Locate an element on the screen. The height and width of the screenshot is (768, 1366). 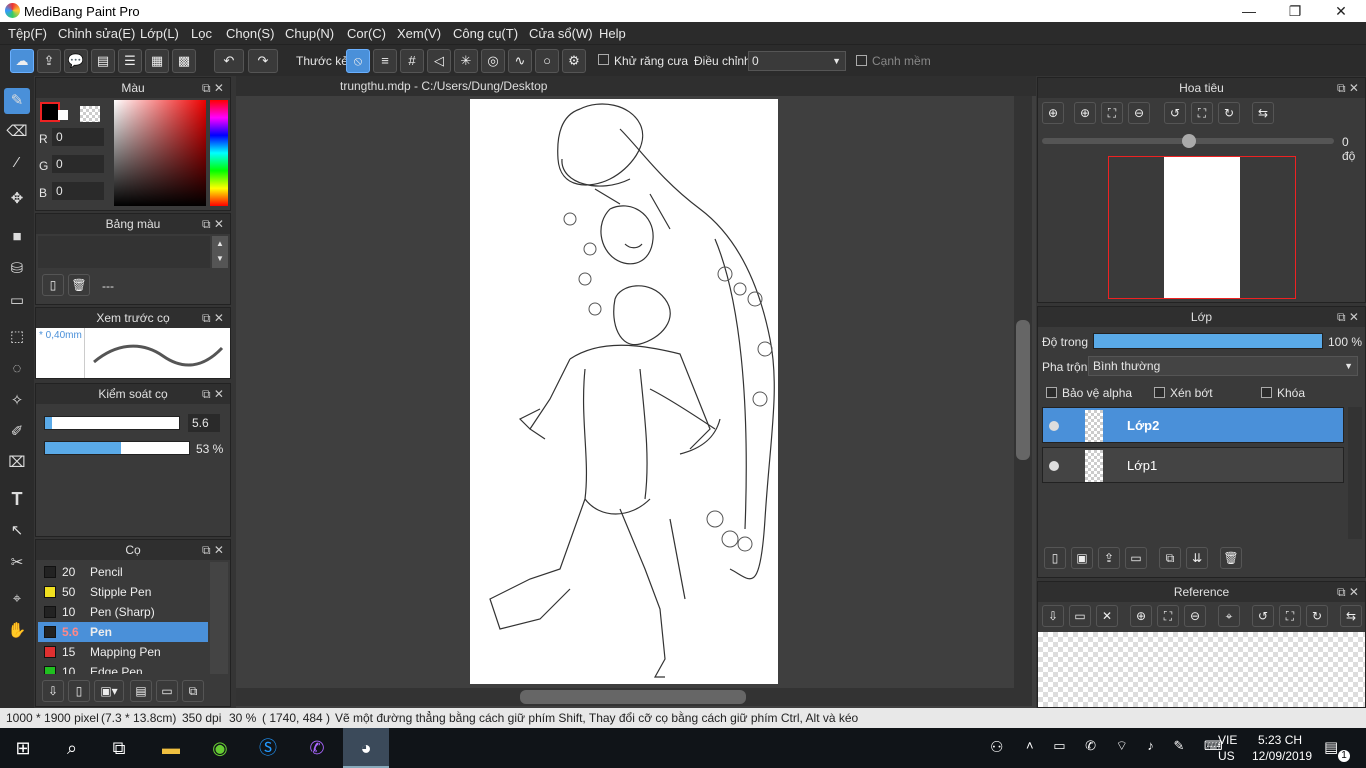
minimize-button: — is located at coordinates (1249, 11).